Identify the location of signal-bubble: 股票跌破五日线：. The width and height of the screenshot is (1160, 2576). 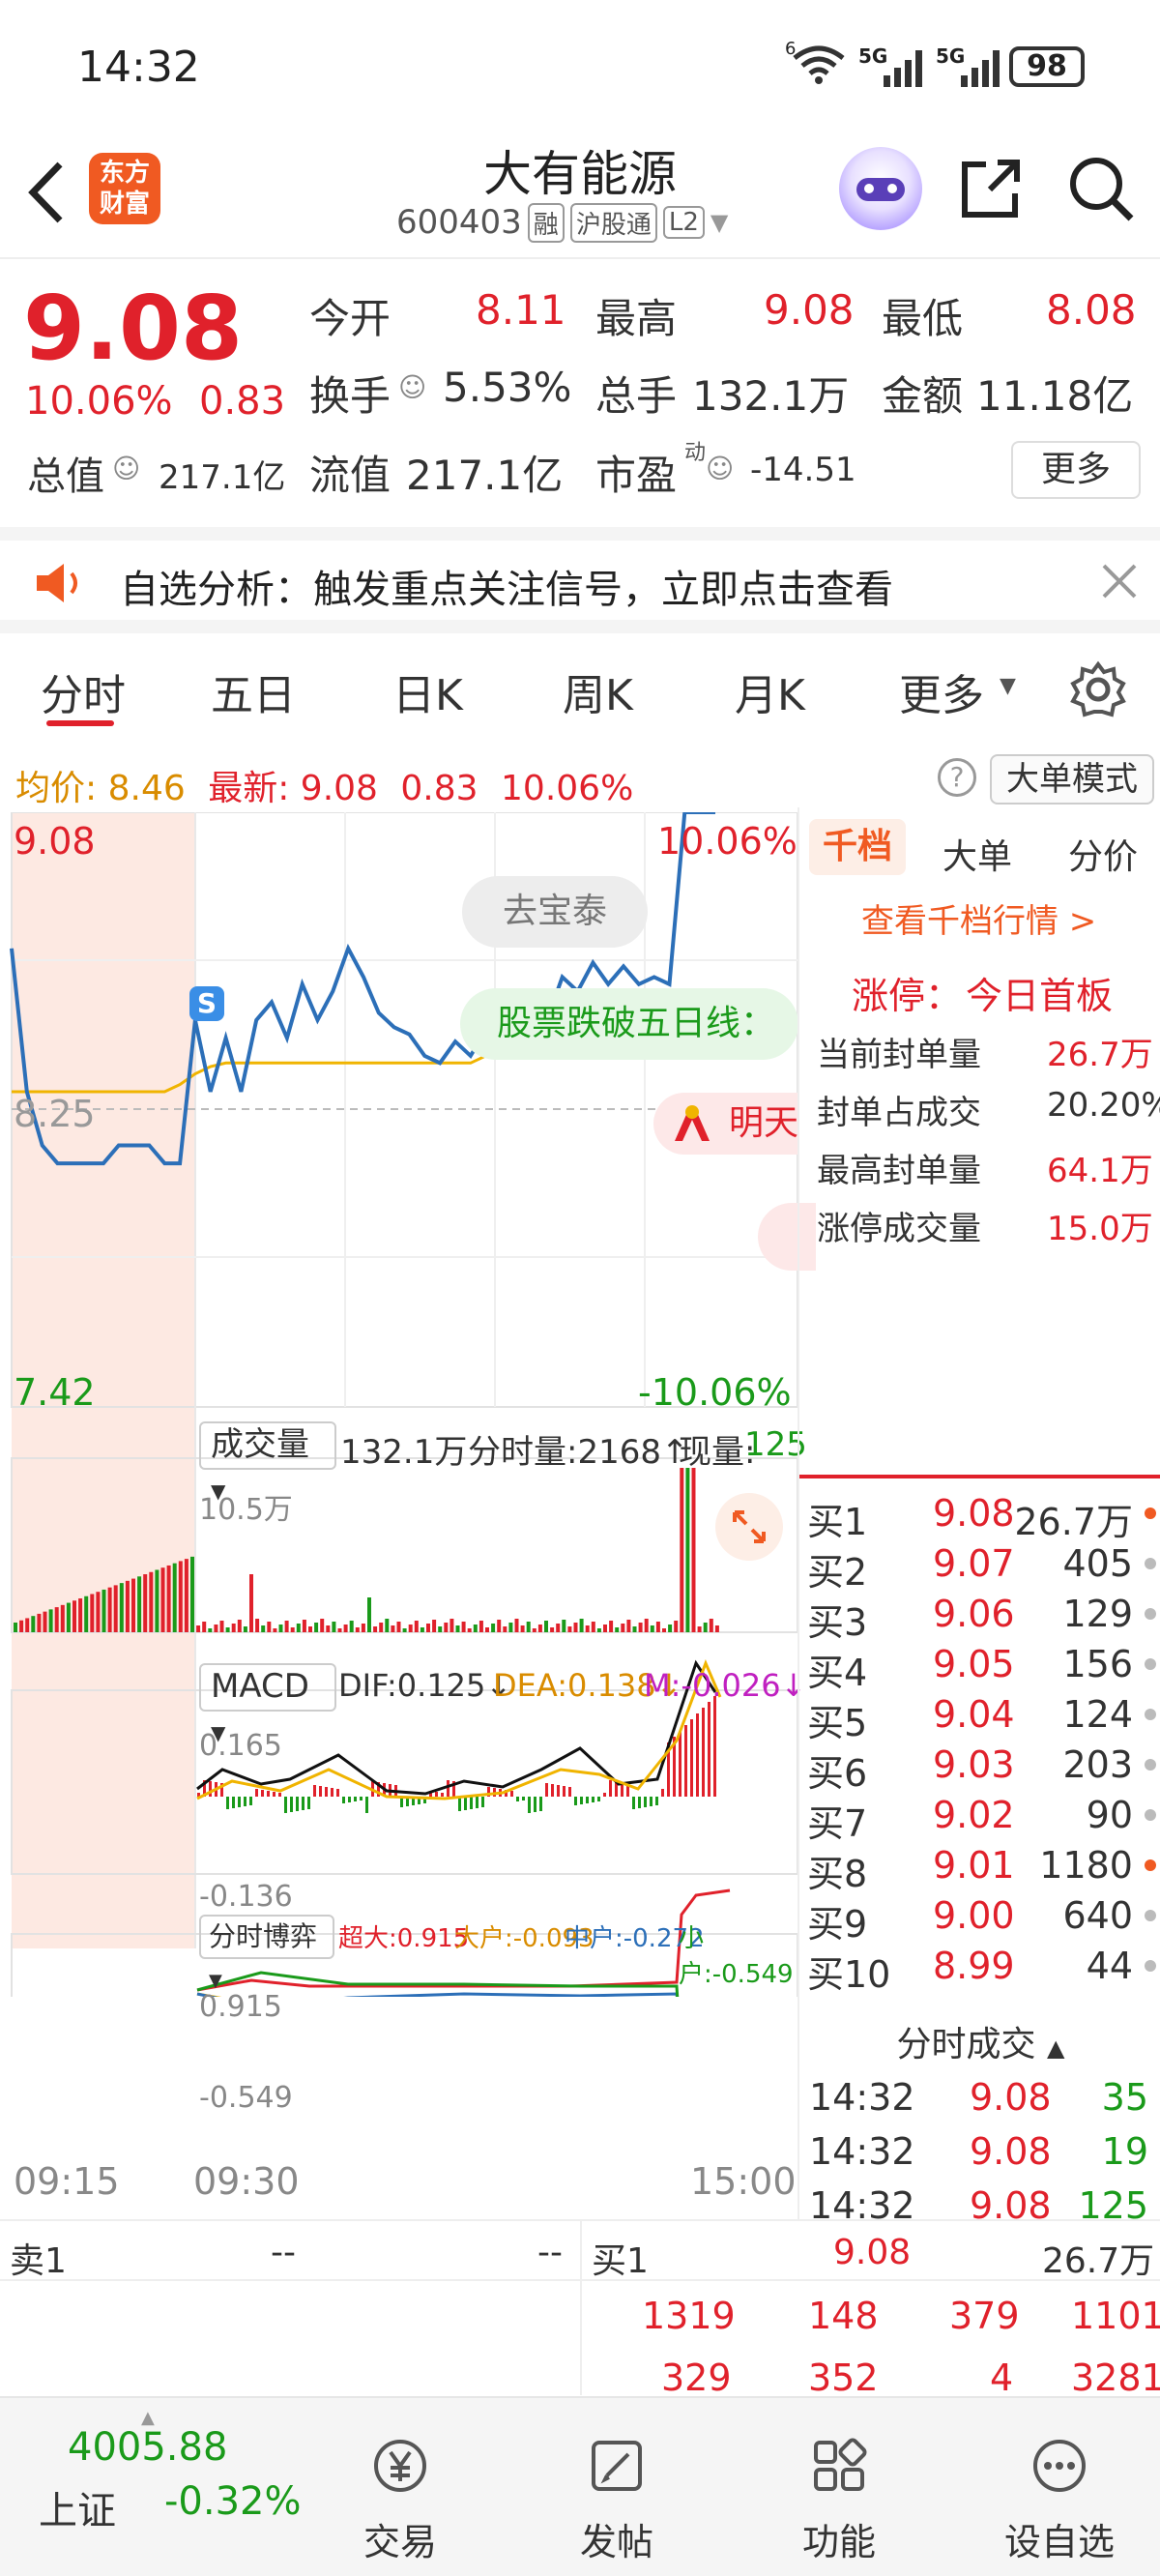
(629, 1024).